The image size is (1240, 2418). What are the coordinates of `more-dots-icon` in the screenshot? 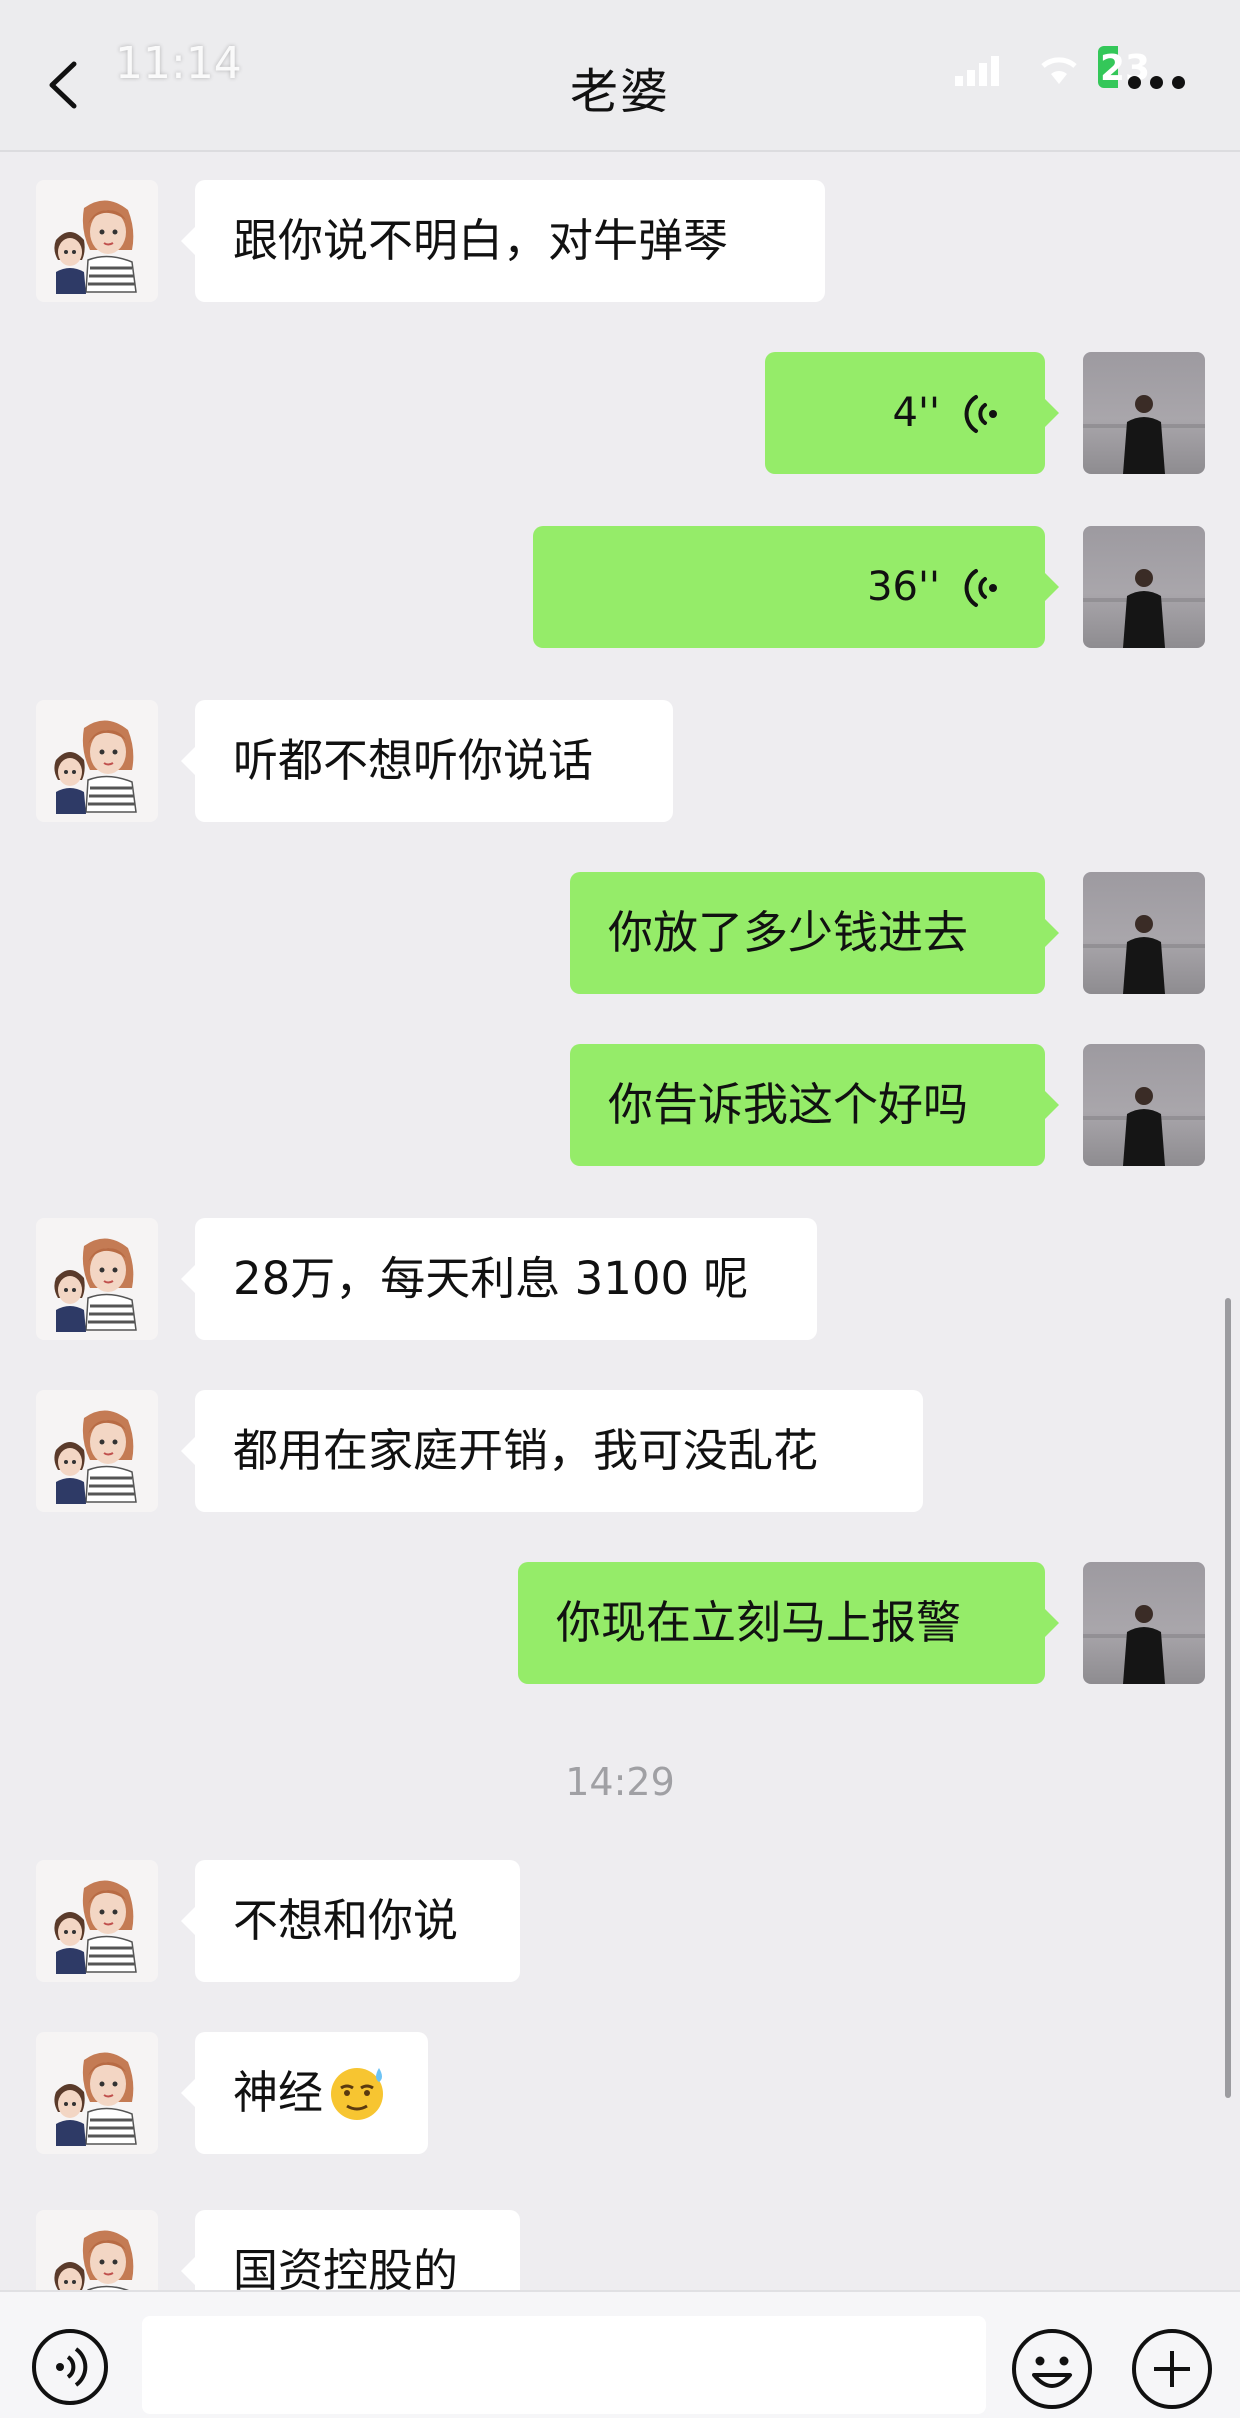 It's located at (1134, 82).